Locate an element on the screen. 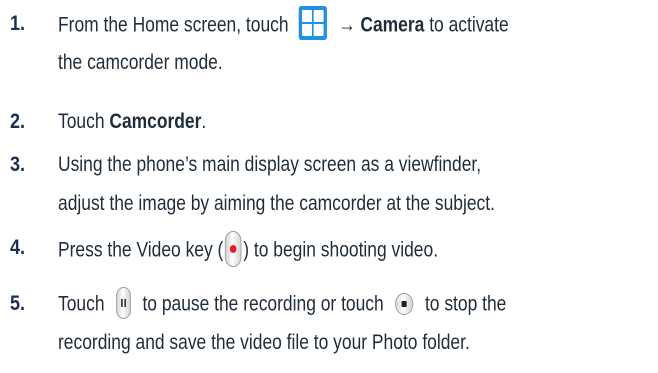 This screenshot has height=373, width=658. camera-bold-label: Camera is located at coordinates (392, 25).